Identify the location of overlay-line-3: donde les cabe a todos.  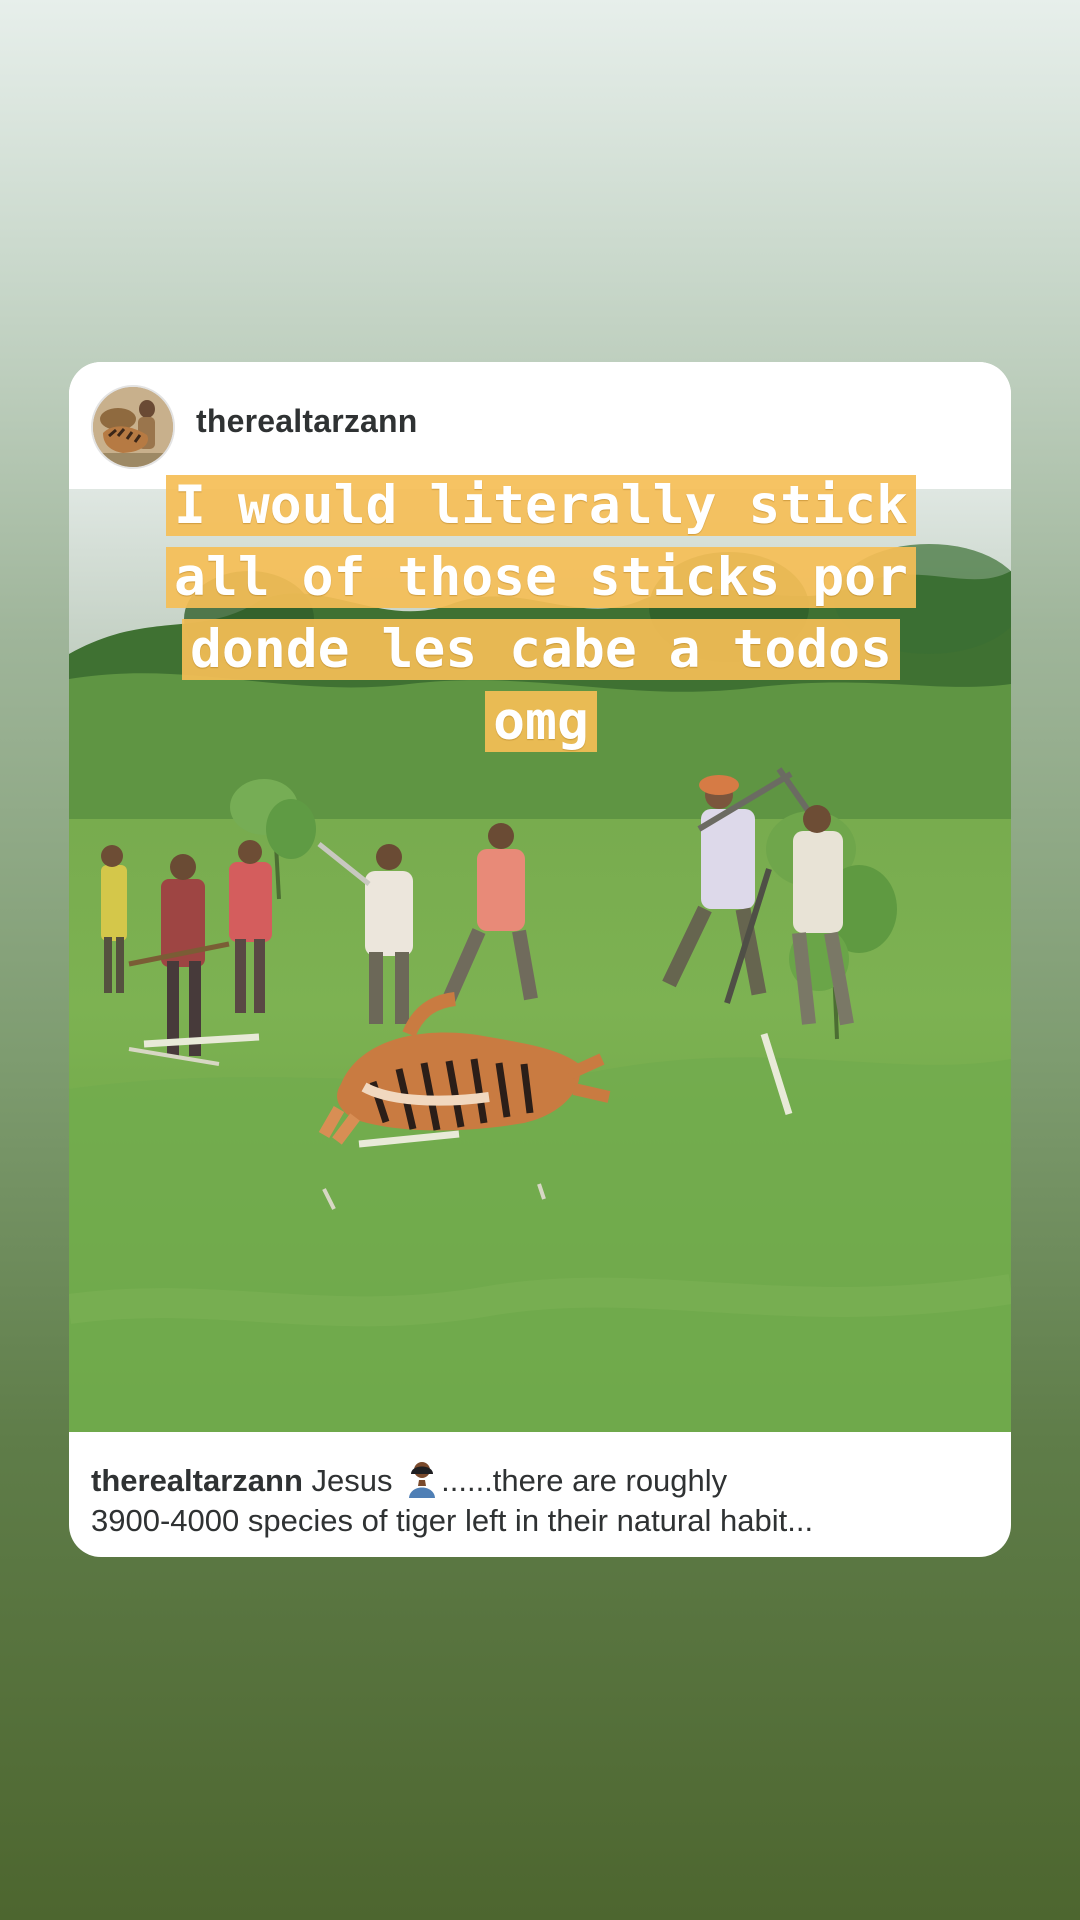
(541, 649).